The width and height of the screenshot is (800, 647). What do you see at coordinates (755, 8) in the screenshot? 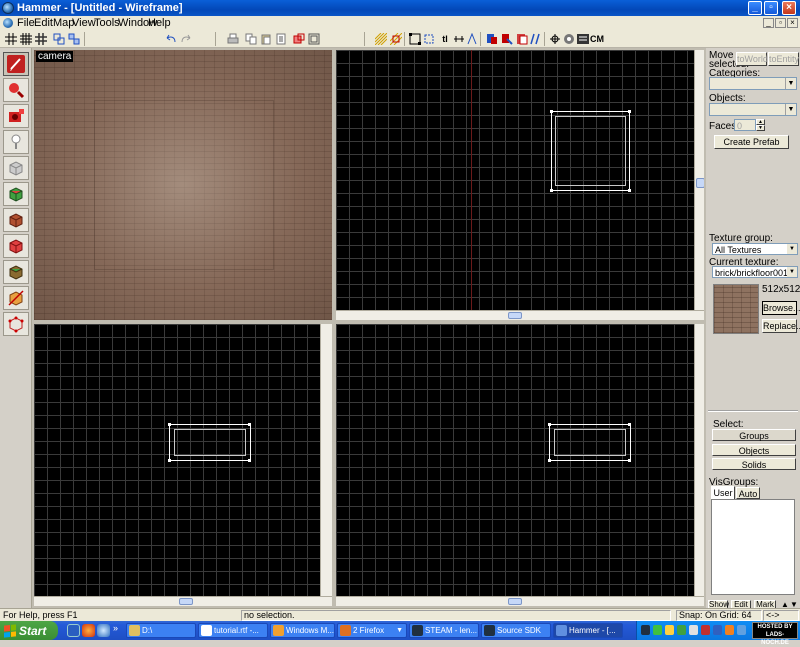
I see `minimize-button: _` at bounding box center [755, 8].